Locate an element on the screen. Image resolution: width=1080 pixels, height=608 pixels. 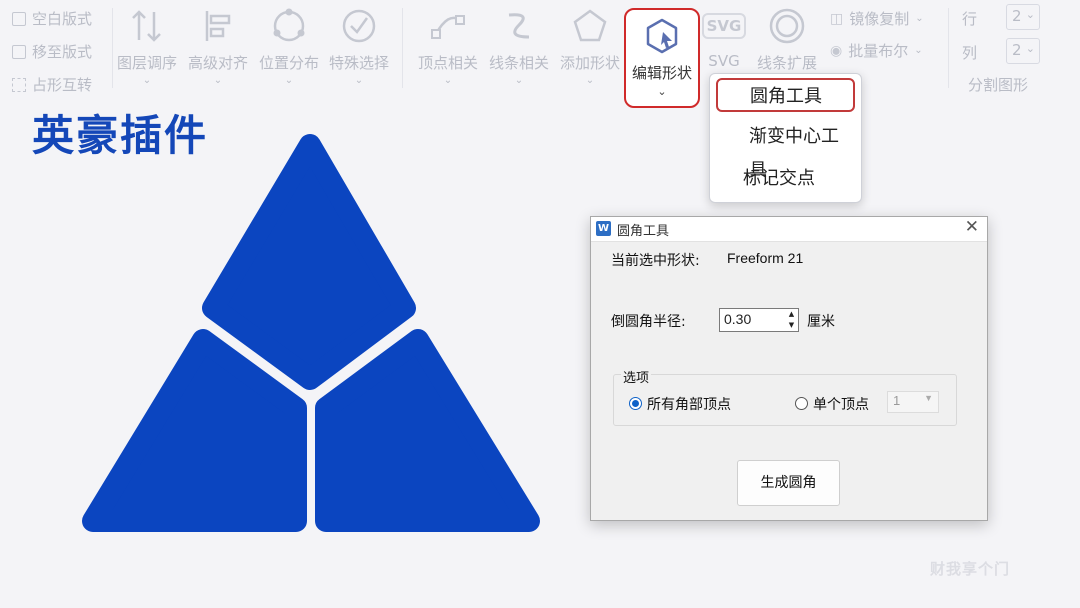
generate-round-corner-button: 生成圆角 is located at coordinates (788, 483).